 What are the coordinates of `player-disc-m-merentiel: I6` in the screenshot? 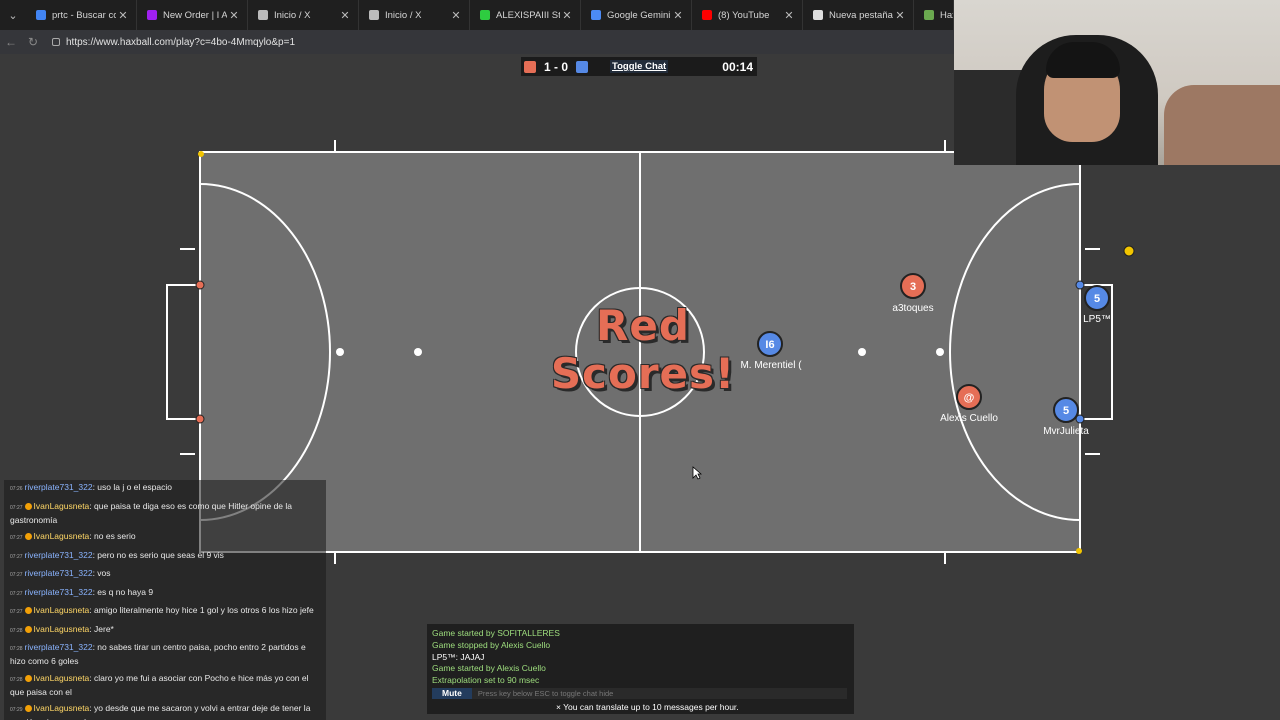 It's located at (770, 344).